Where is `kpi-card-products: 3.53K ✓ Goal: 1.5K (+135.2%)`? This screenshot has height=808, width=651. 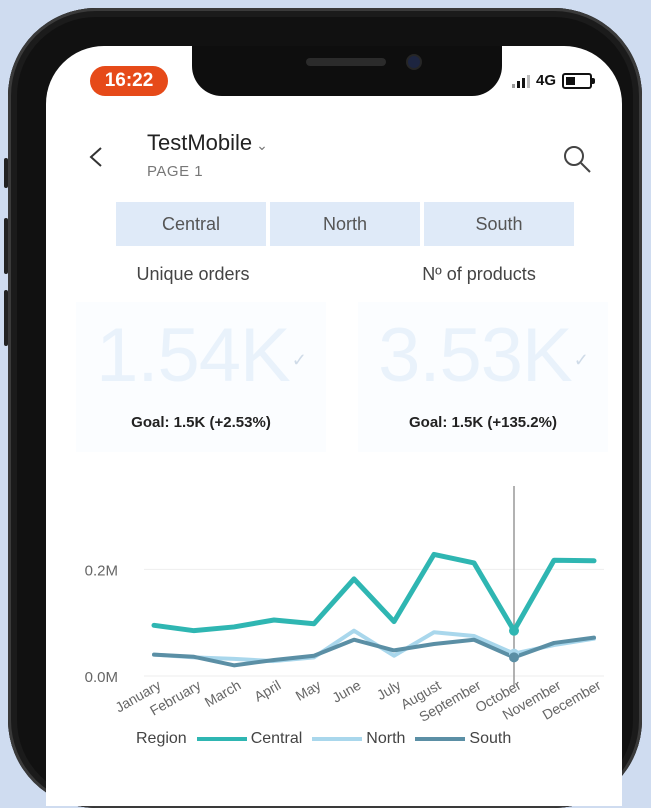
kpi-card-products: 3.53K ✓ Goal: 1.5K (+135.2%) is located at coordinates (483, 377).